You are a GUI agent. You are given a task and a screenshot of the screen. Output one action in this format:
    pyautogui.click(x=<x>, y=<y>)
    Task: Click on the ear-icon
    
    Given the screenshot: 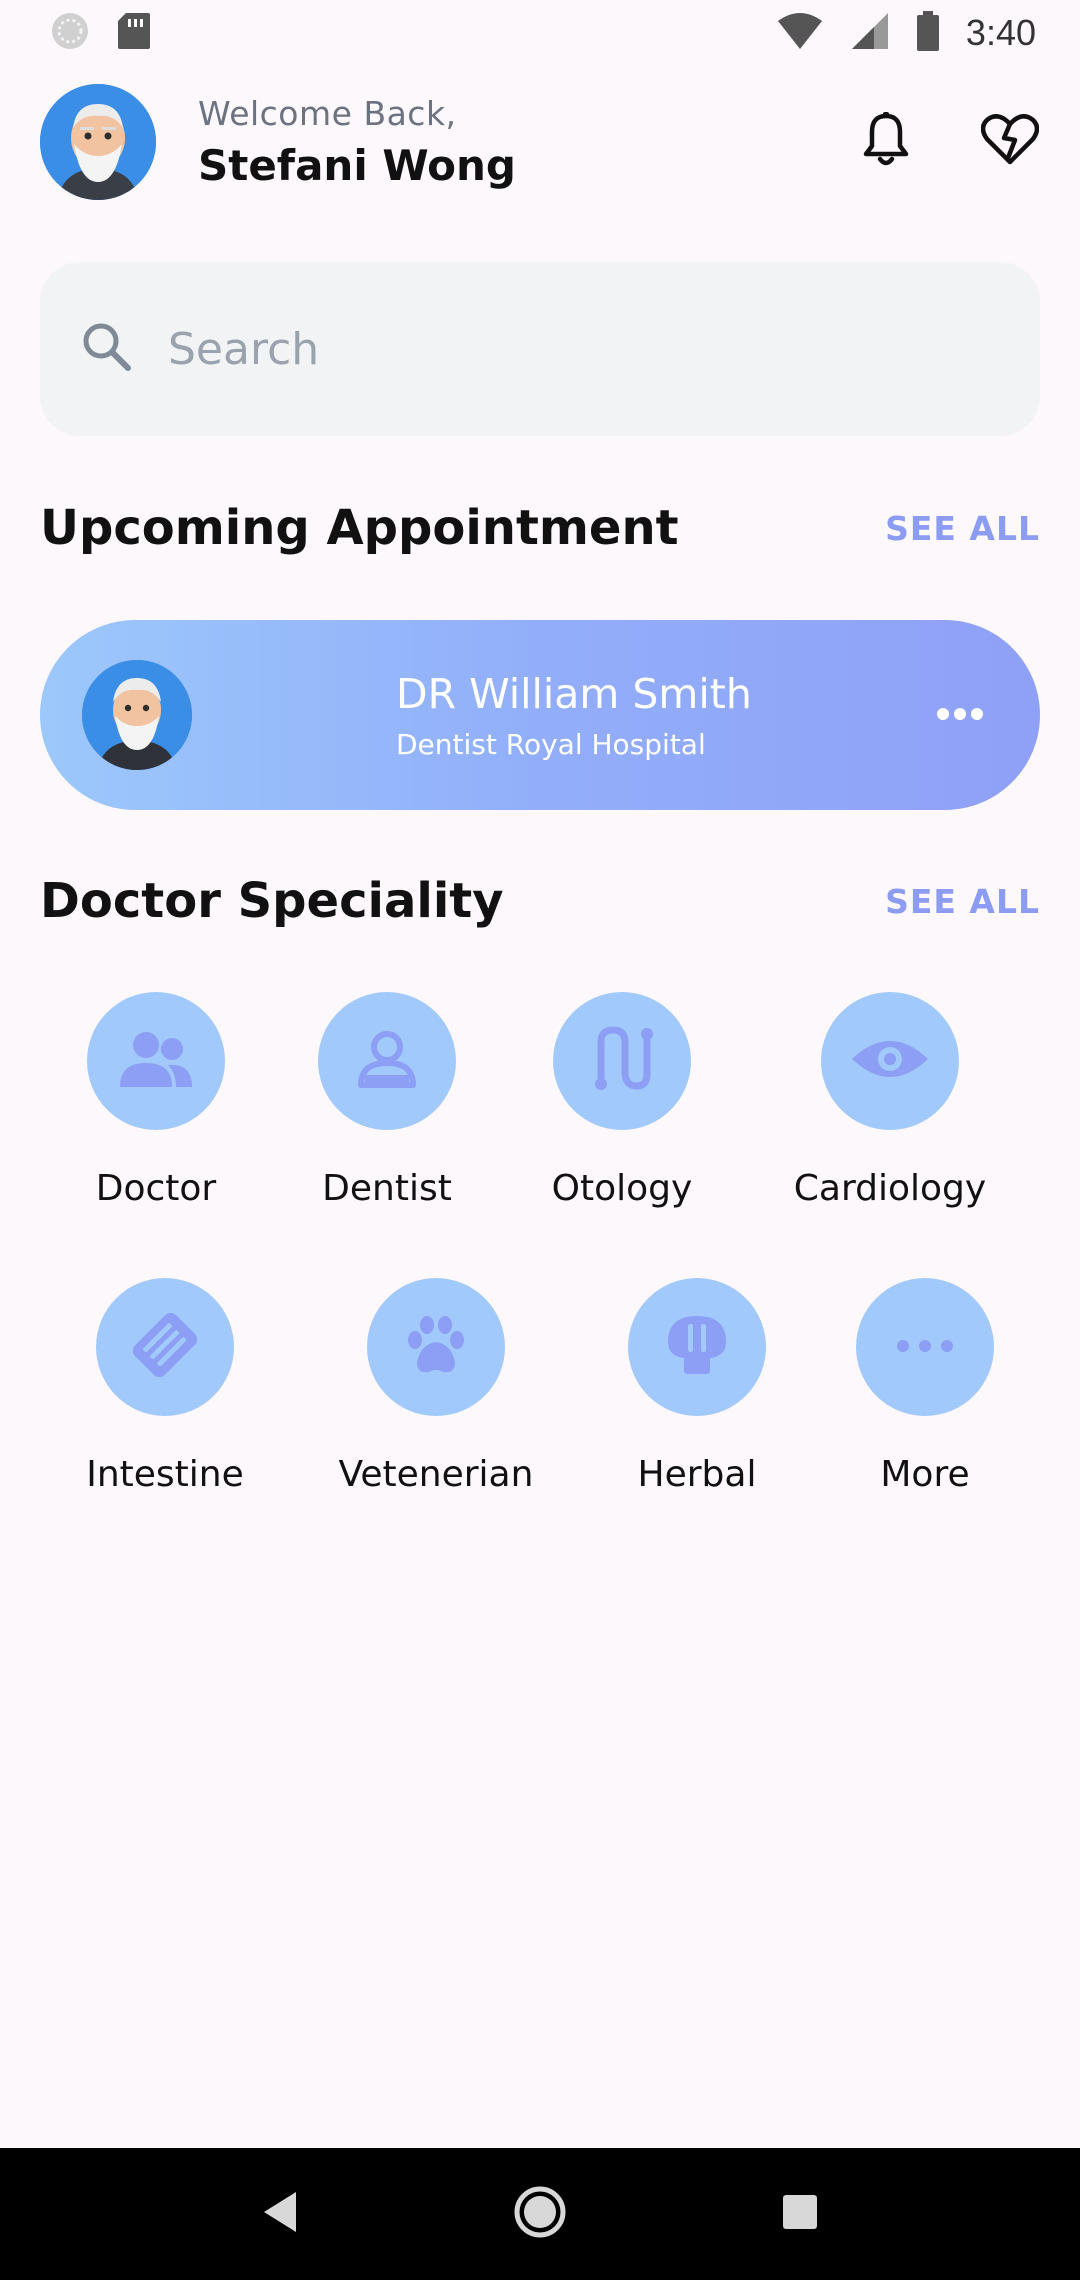 What is the action you would take?
    pyautogui.click(x=622, y=1061)
    